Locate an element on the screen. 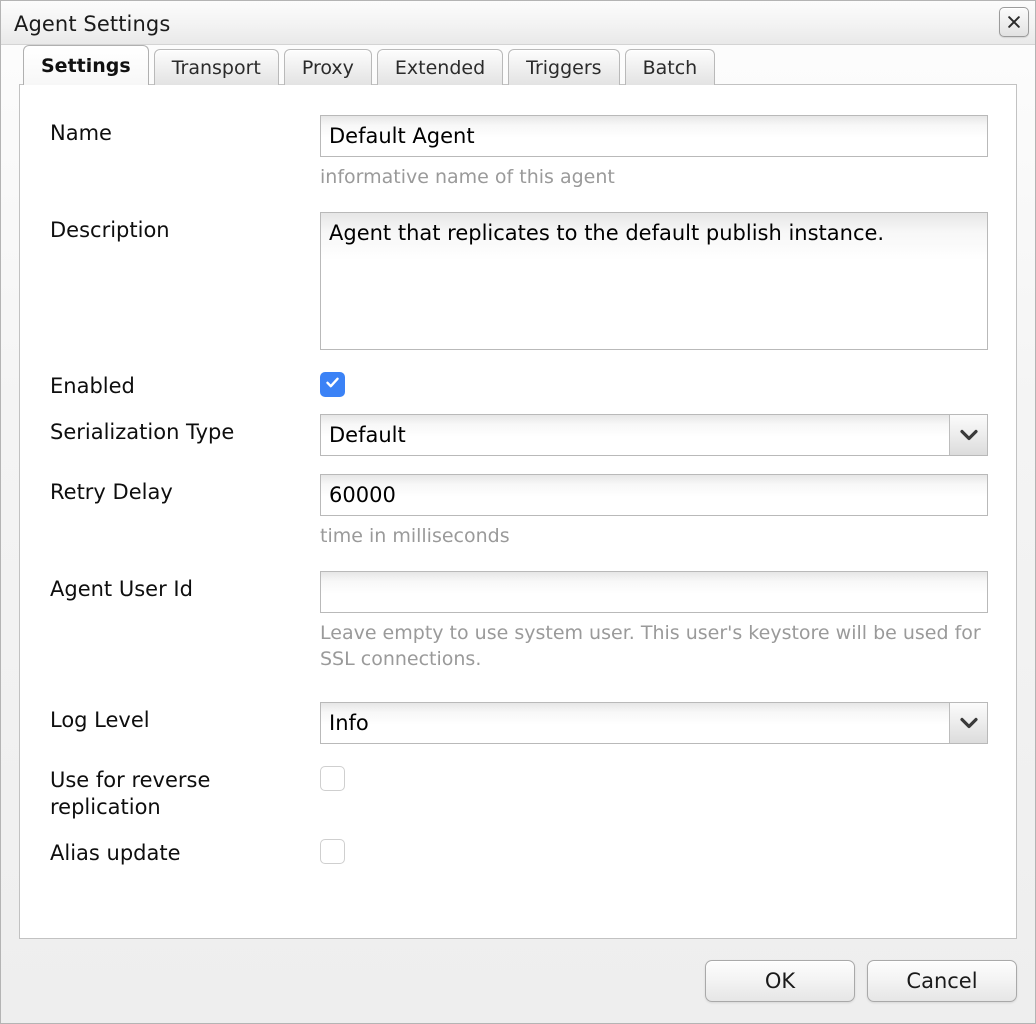  name-input is located at coordinates (654, 136).